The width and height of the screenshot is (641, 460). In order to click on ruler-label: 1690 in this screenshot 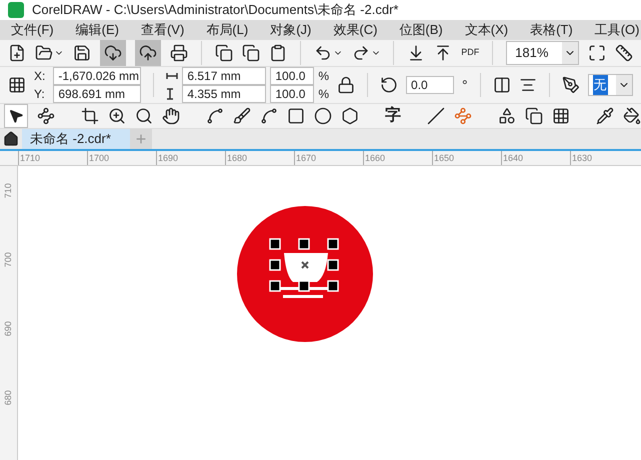, I will do `click(190, 158)`.